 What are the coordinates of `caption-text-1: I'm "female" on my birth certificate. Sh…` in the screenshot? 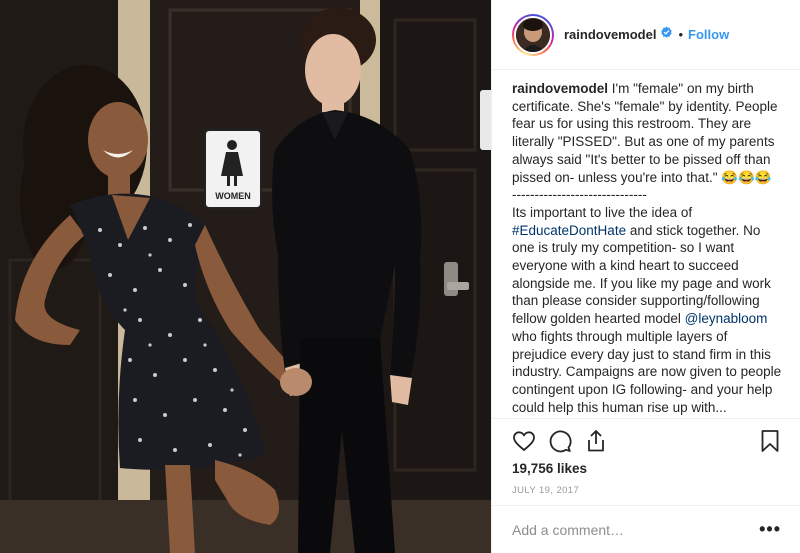 It's located at (645, 133).